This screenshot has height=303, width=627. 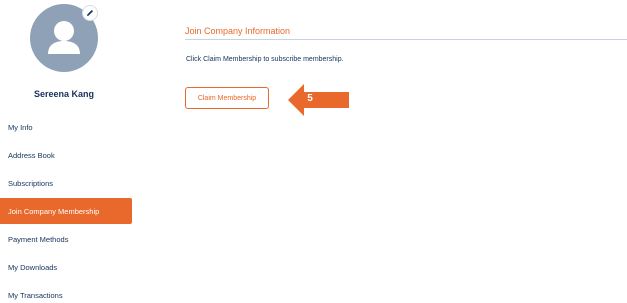 I want to click on sidebar-item-my-transactions: My Transactions, so click(x=66, y=292).